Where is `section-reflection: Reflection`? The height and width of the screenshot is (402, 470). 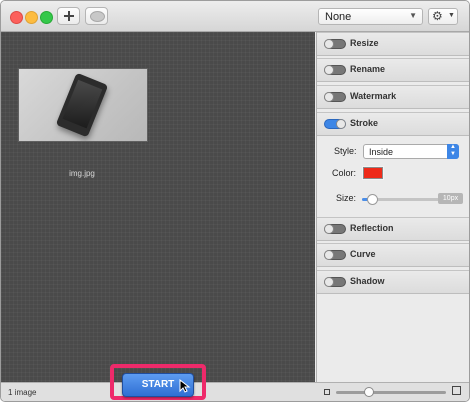
section-reflection: Reflection is located at coordinates (393, 229).